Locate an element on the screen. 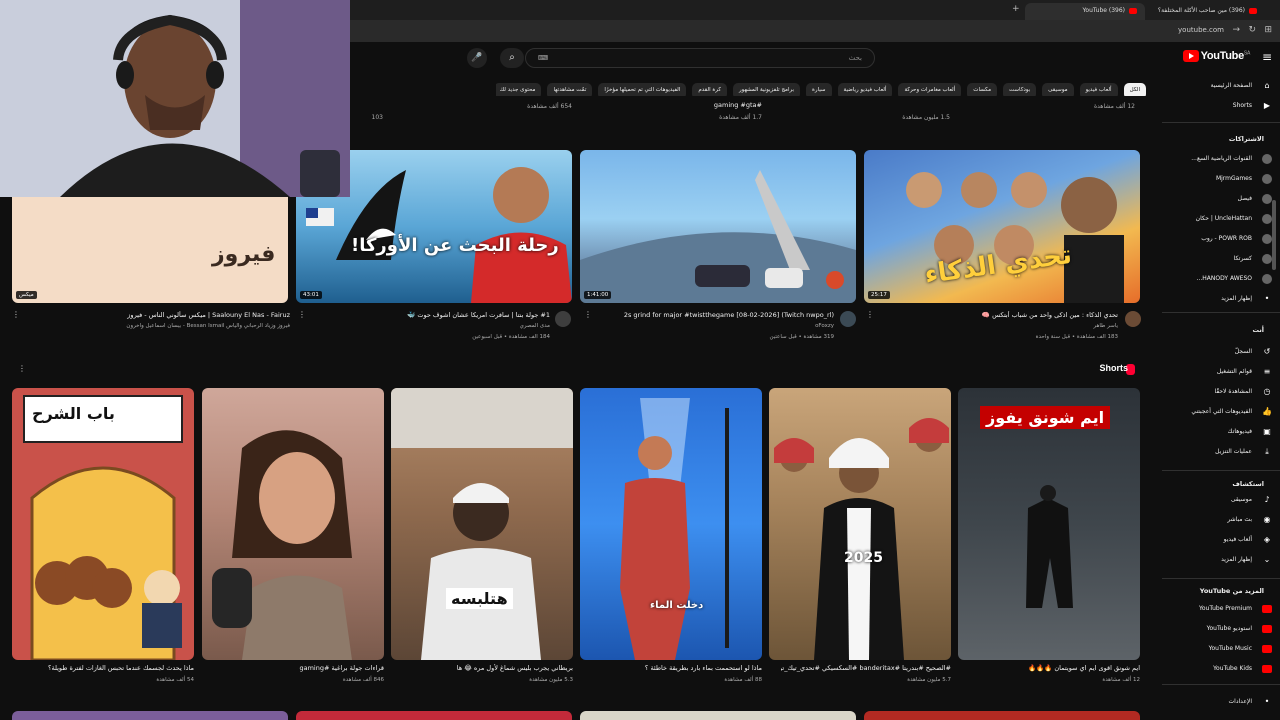 The width and height of the screenshot is (1280, 720). sidebar-item: استوديو YouTube is located at coordinates (1220, 629).